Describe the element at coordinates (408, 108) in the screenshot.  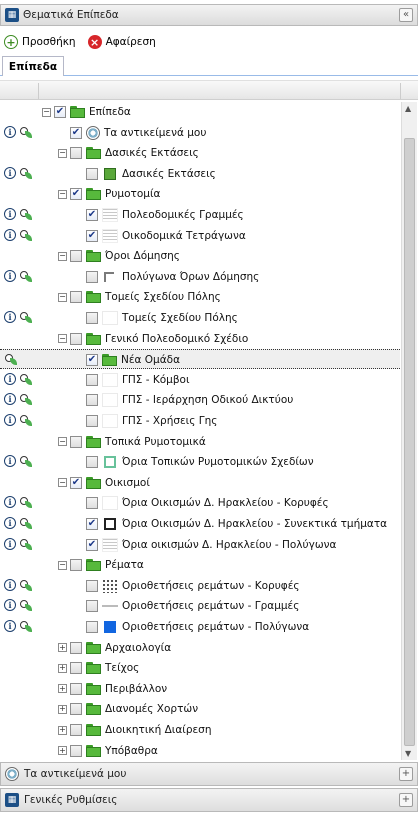
I see `scroll-up-icon: ▲` at that location.